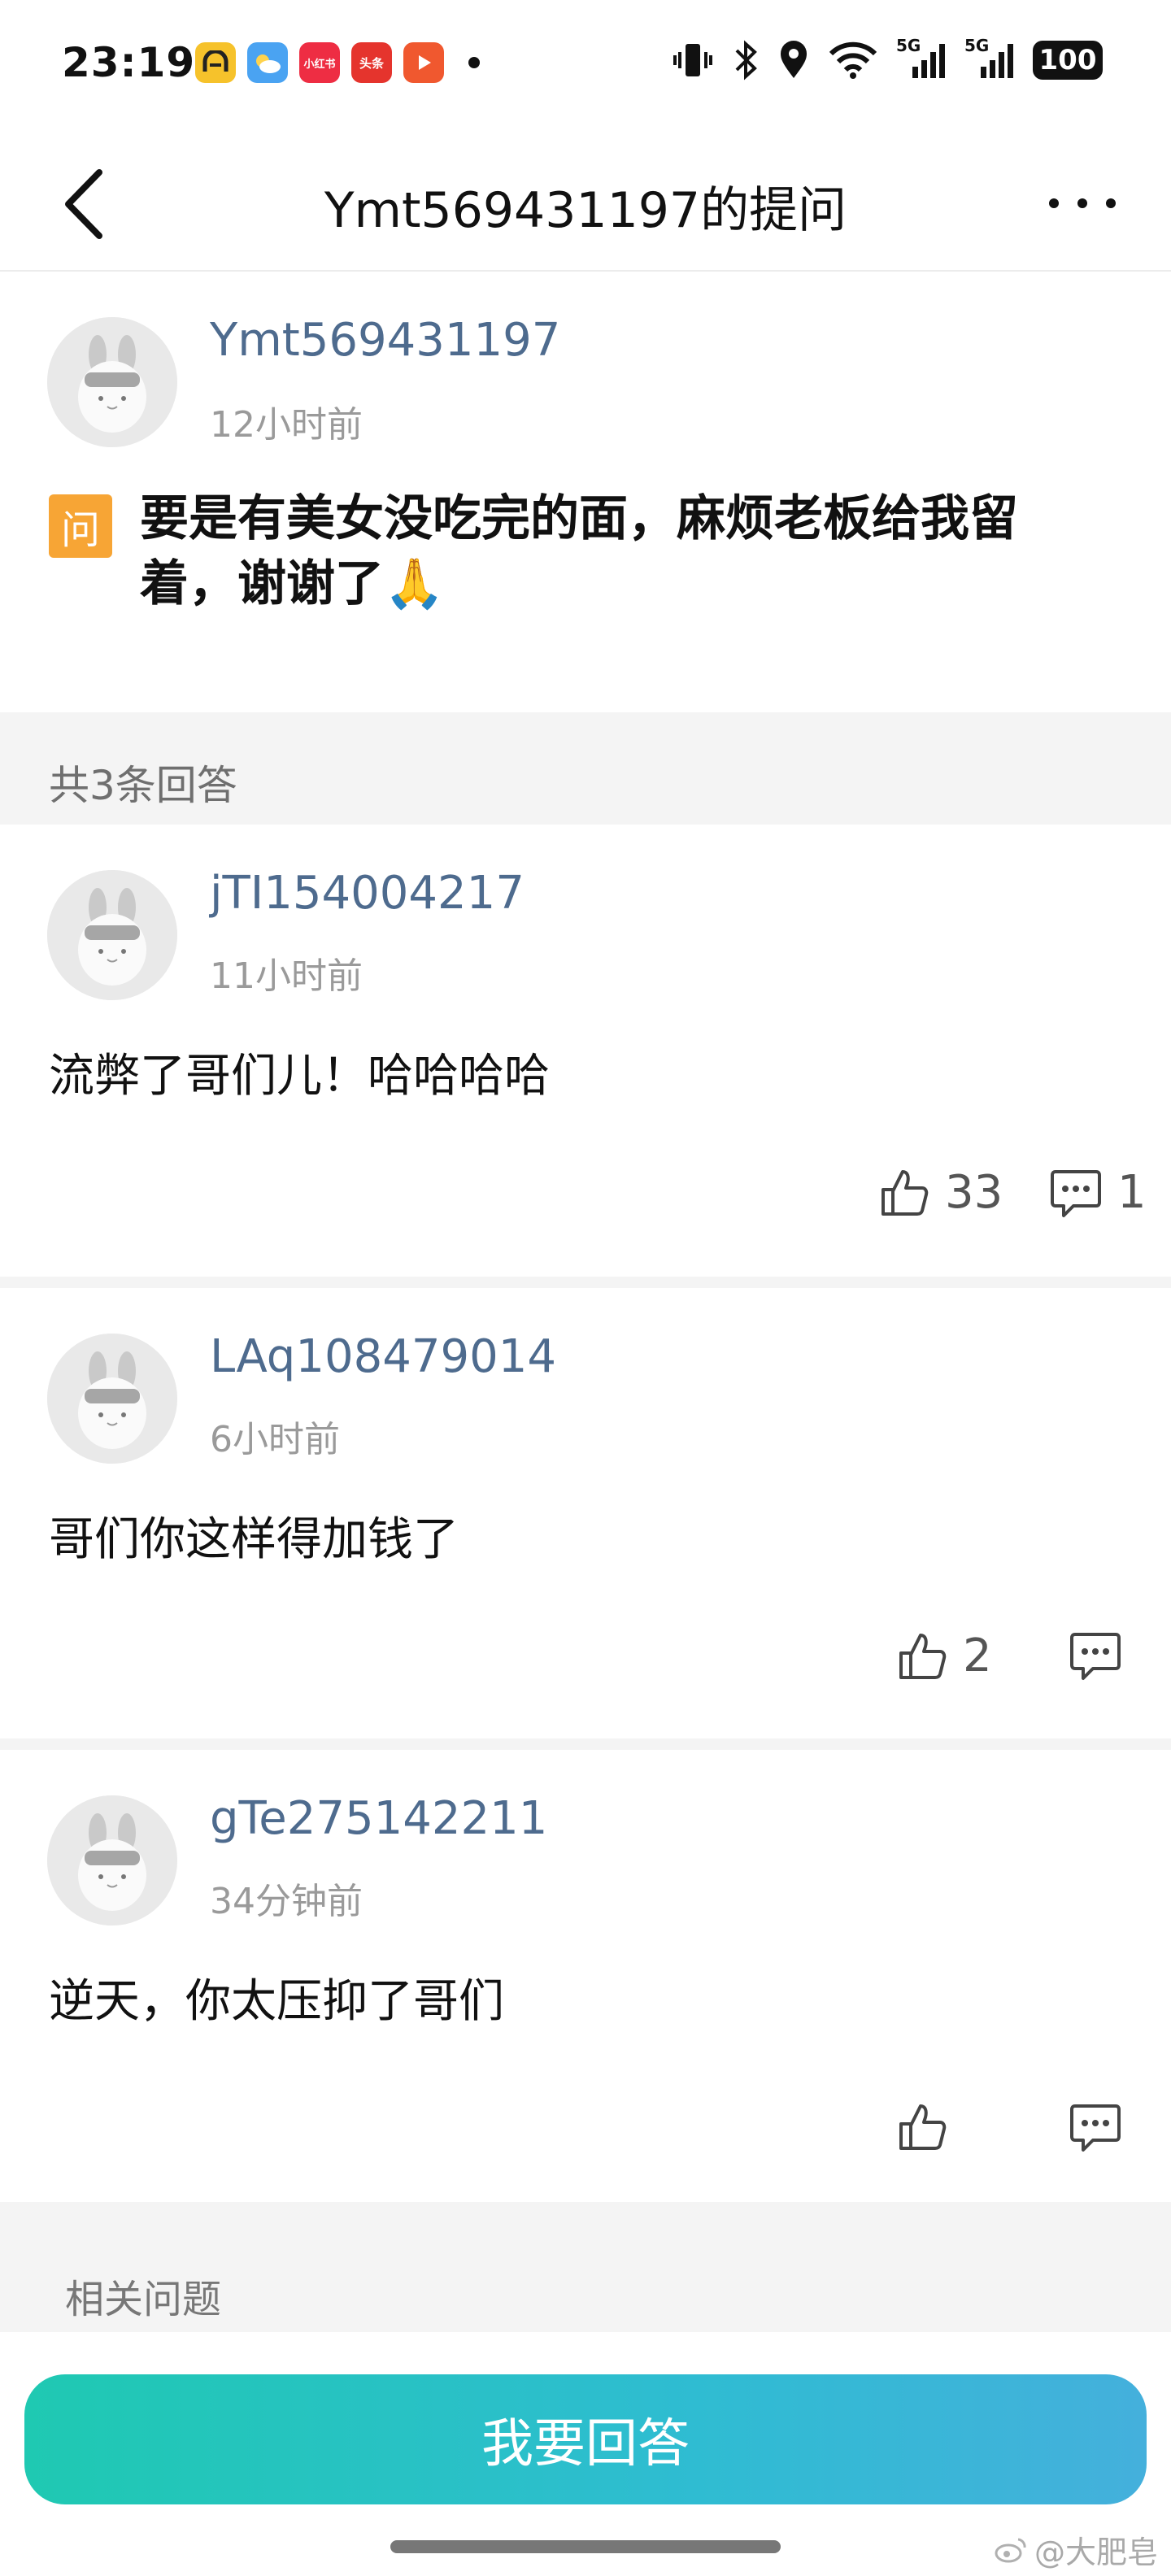 Image resolution: width=1171 pixels, height=2576 pixels. What do you see at coordinates (921, 58) in the screenshot?
I see `signal-5g-icon-1: 5G` at bounding box center [921, 58].